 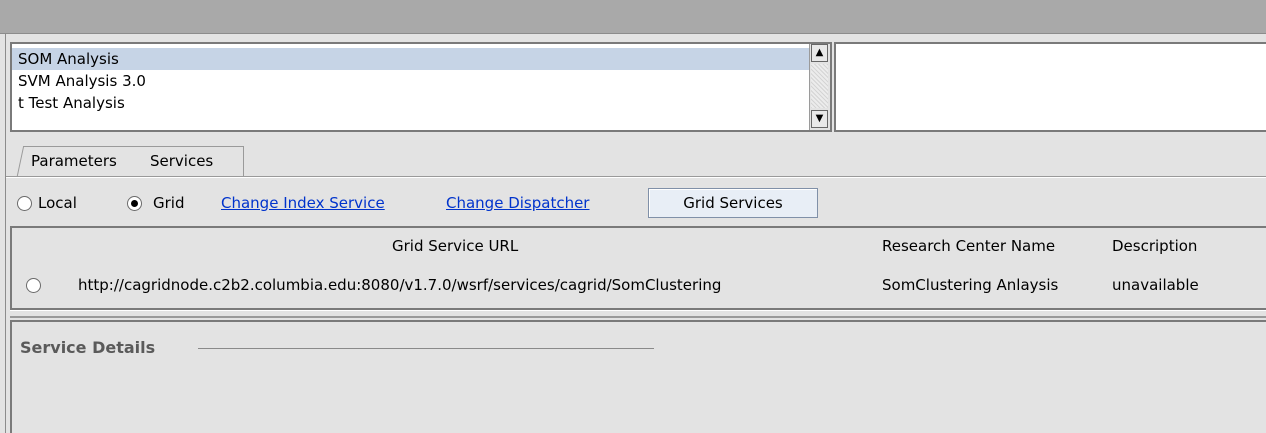 What do you see at coordinates (192, 161) in the screenshot?
I see `tab-services: Services` at bounding box center [192, 161].